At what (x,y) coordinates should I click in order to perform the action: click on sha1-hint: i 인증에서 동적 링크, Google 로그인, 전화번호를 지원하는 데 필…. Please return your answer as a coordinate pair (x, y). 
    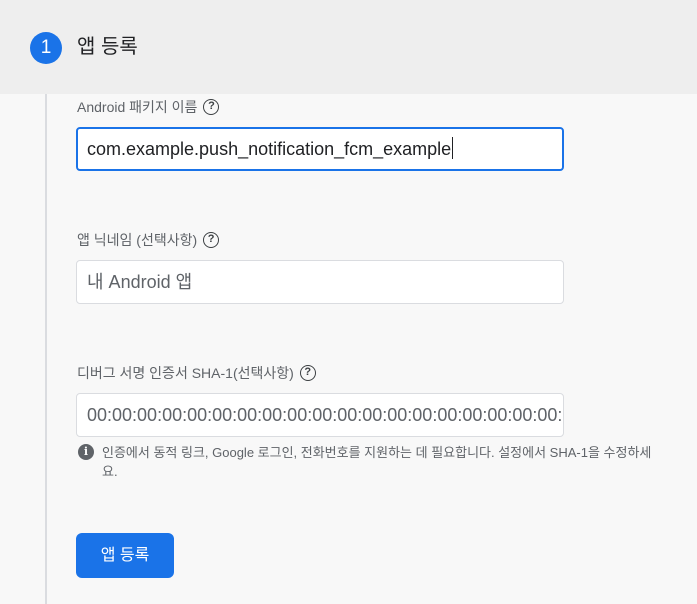
    Looking at the image, I should click on (368, 462).